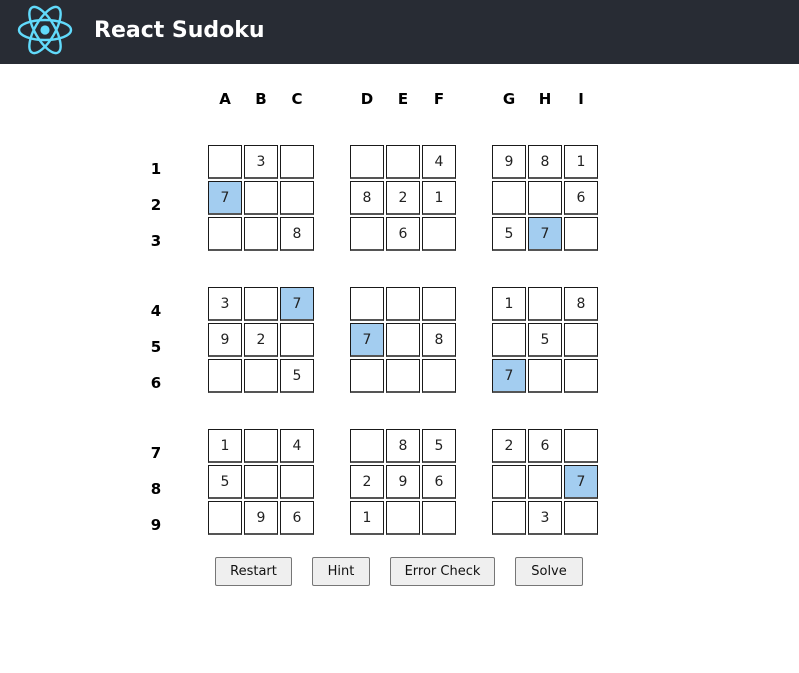 The width and height of the screenshot is (799, 673). What do you see at coordinates (367, 376) in the screenshot?
I see `cell-d6` at bounding box center [367, 376].